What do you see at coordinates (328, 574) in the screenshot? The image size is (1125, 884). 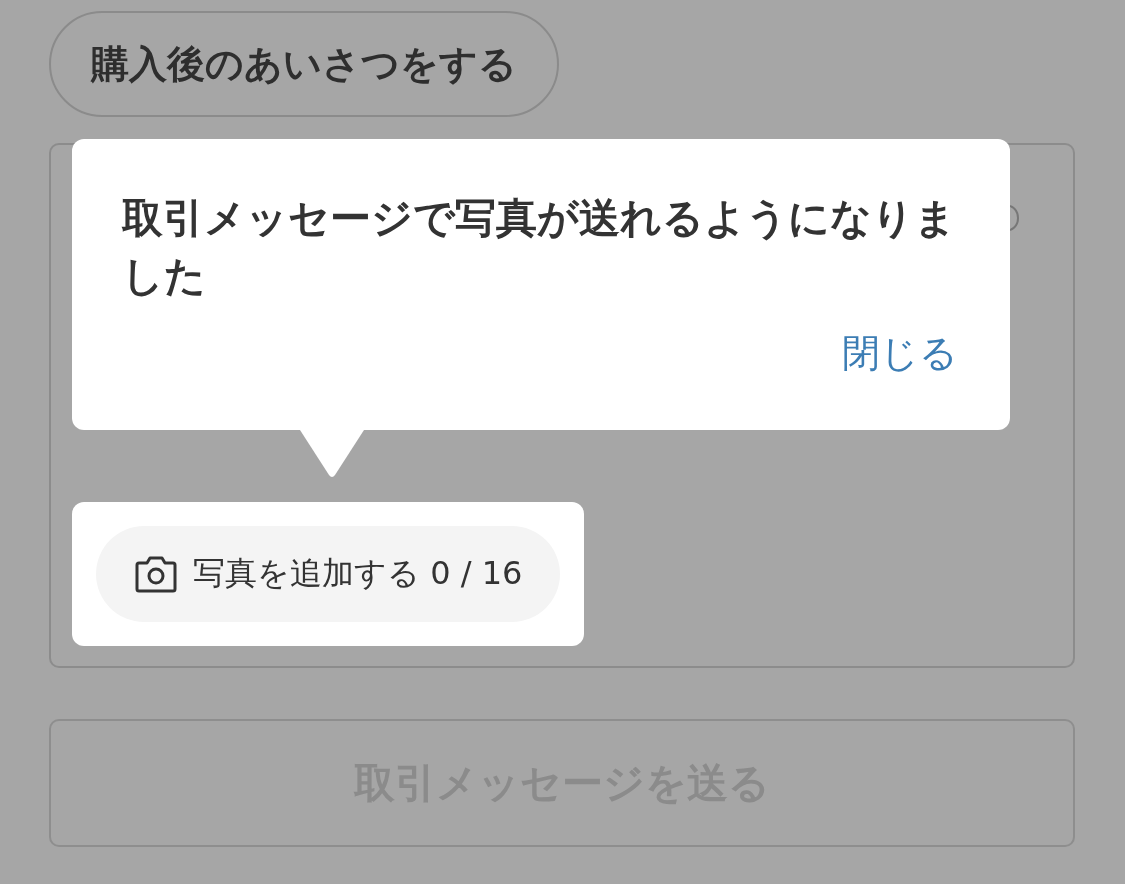 I see `add-photo-button: 写真を追加する 0 / 16` at bounding box center [328, 574].